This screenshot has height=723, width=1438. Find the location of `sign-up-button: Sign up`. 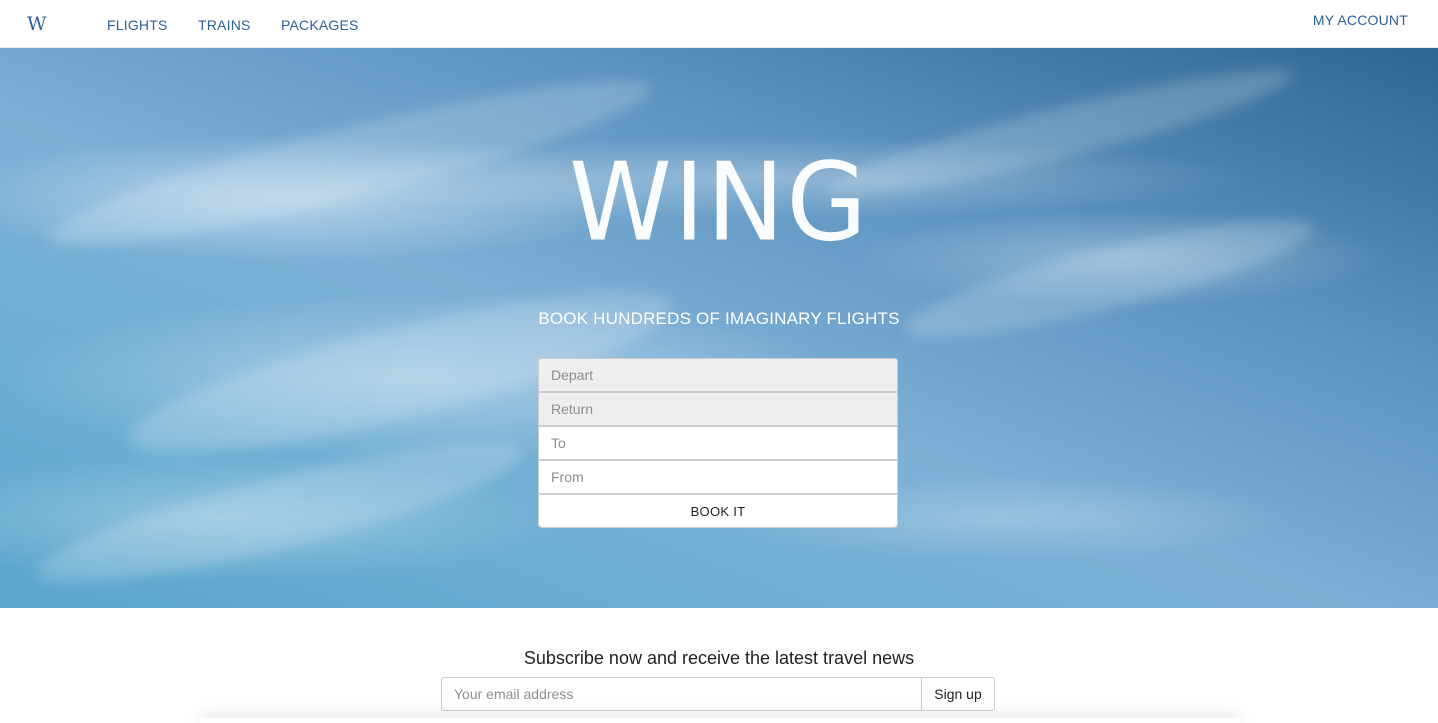

sign-up-button: Sign up is located at coordinates (958, 694).